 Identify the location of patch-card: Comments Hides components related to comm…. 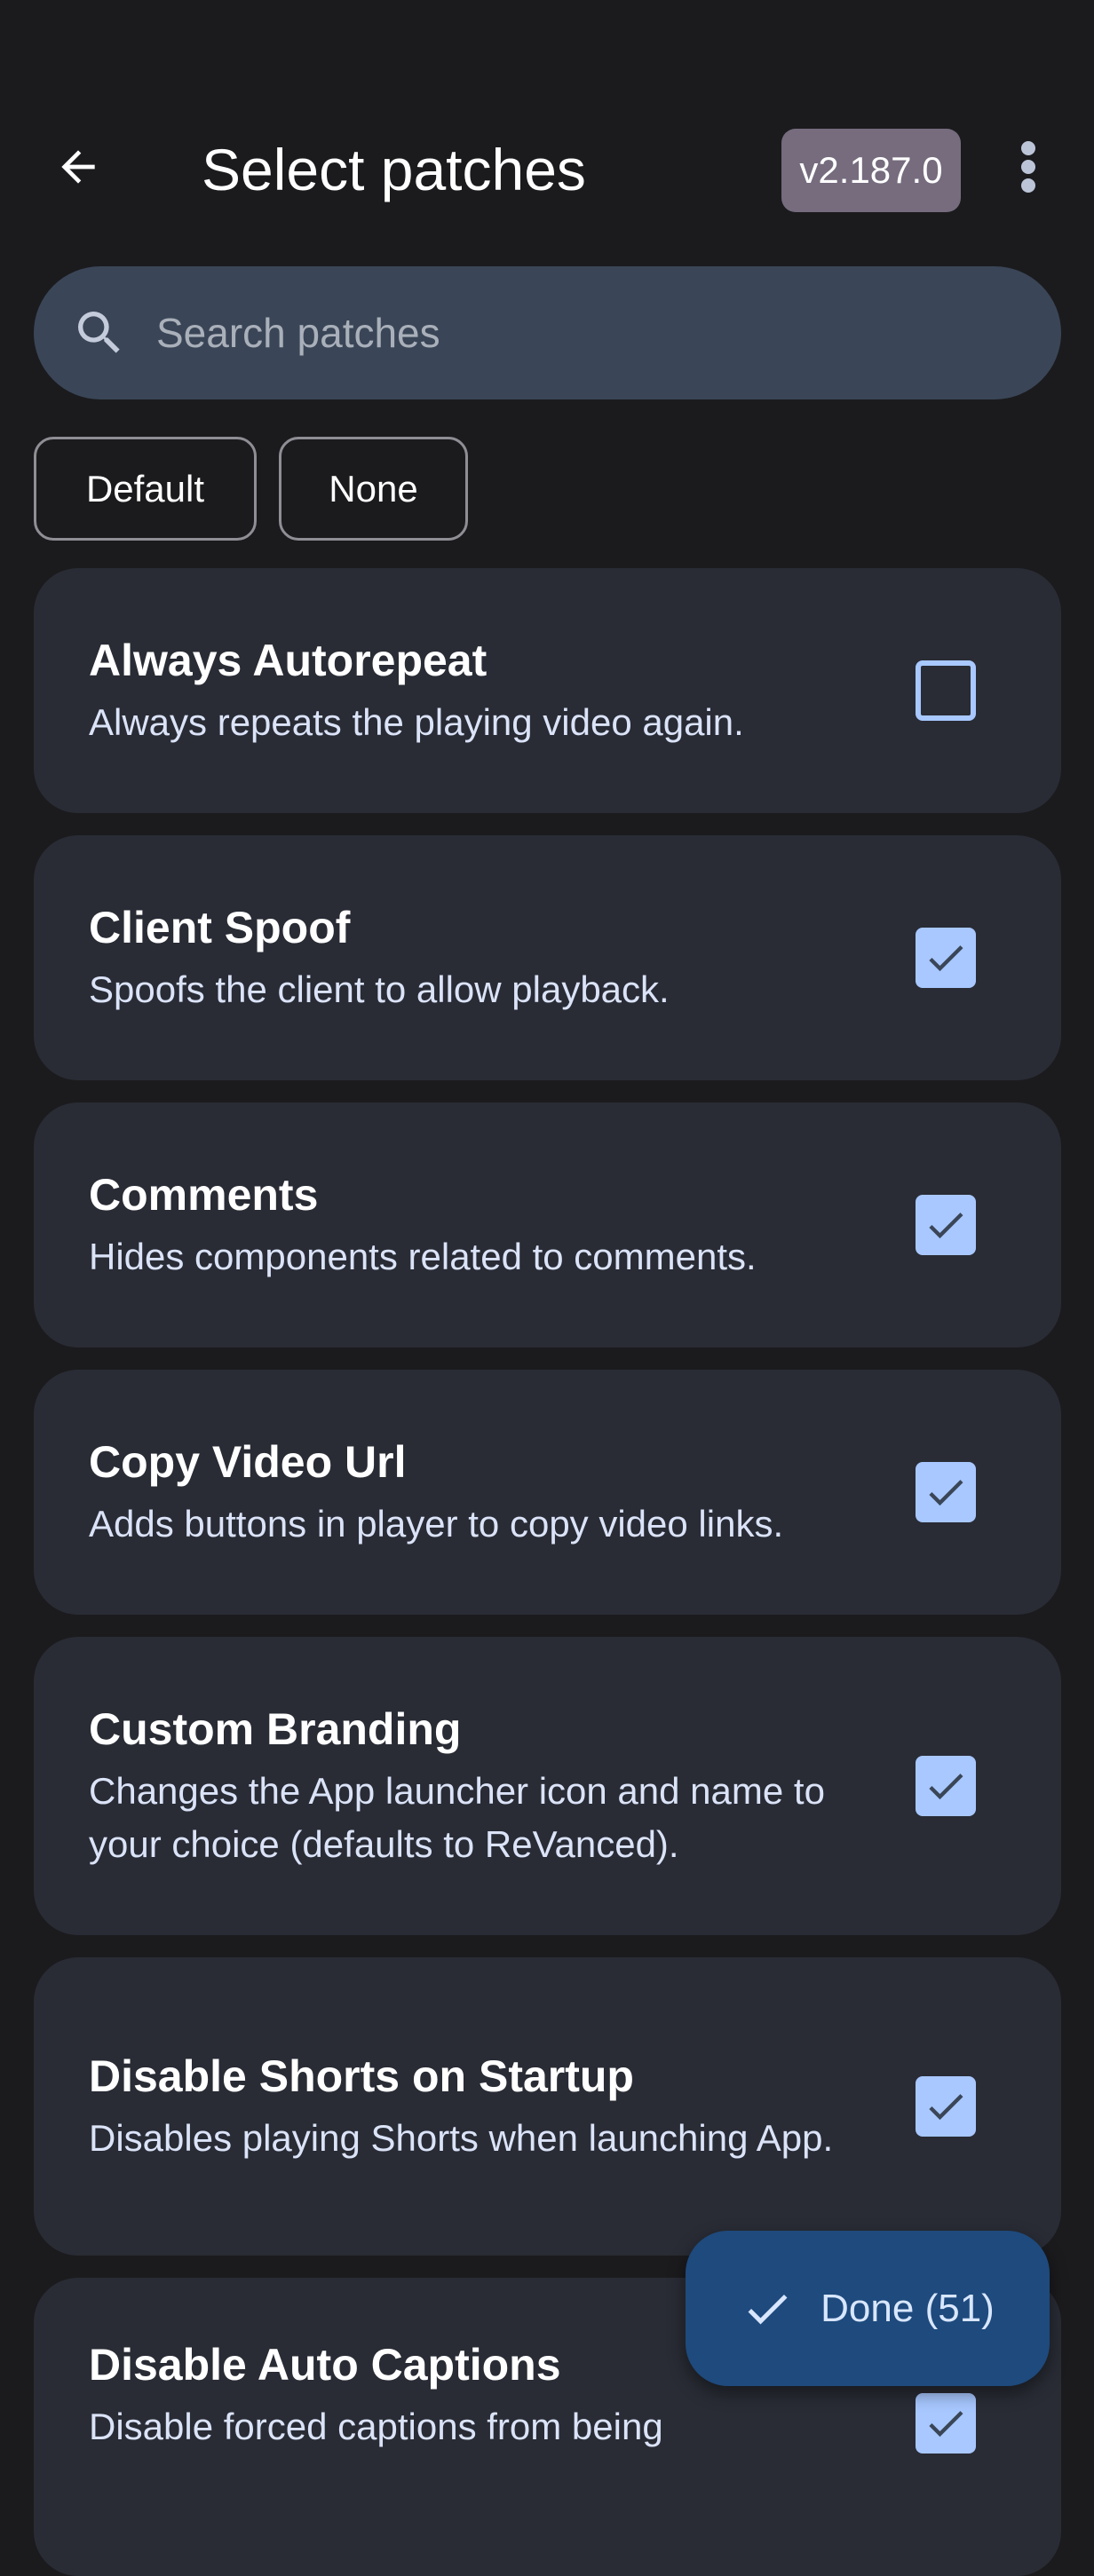
(547, 1224).